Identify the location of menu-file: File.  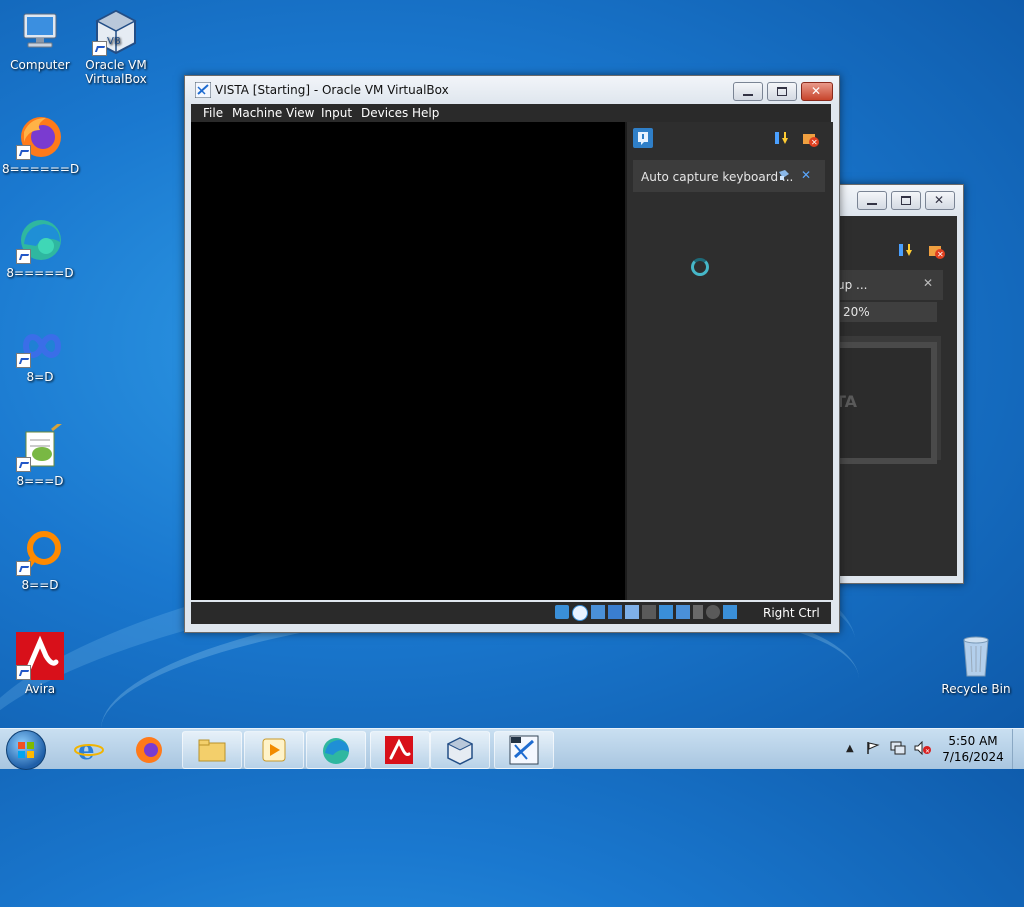
(213, 113).